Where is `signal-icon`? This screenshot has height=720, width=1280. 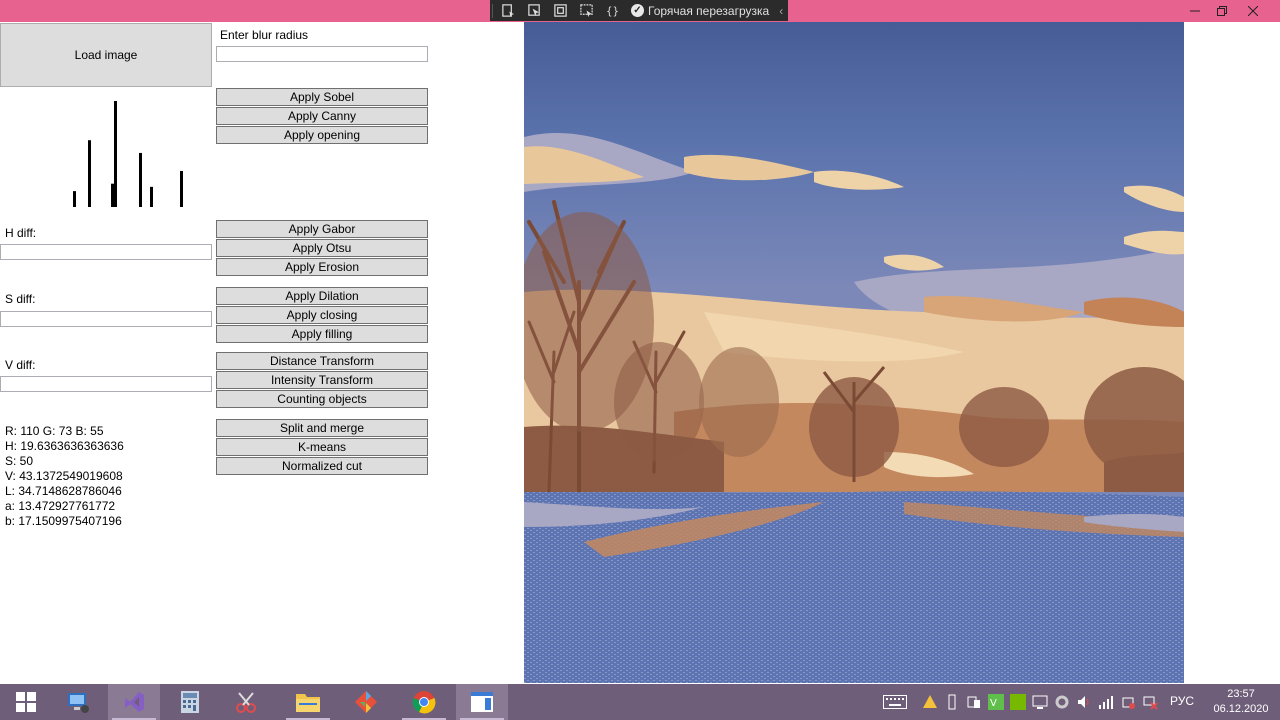 signal-icon is located at coordinates (1106, 702).